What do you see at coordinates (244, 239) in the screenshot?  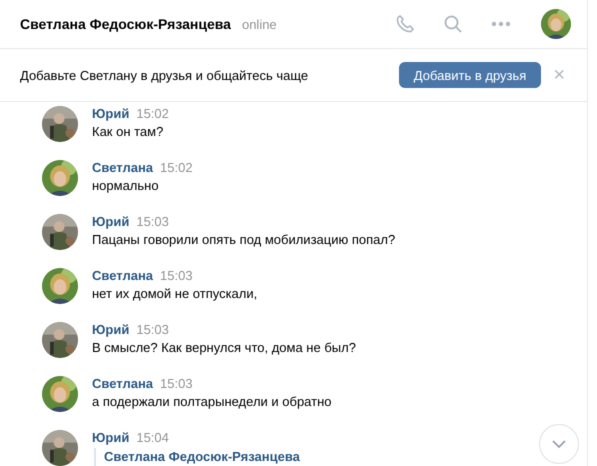 I see `message-text: Пацаны говорили опять под мобилизацию попал?` at bounding box center [244, 239].